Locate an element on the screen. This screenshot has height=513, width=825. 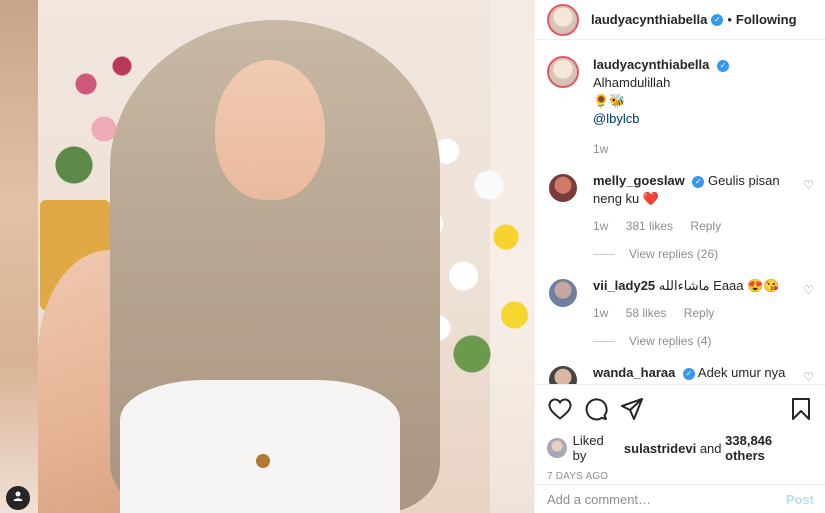
comment-item: wanda_haraa ✓ Adek umur nya ♡ is located at coordinates (680, 374).